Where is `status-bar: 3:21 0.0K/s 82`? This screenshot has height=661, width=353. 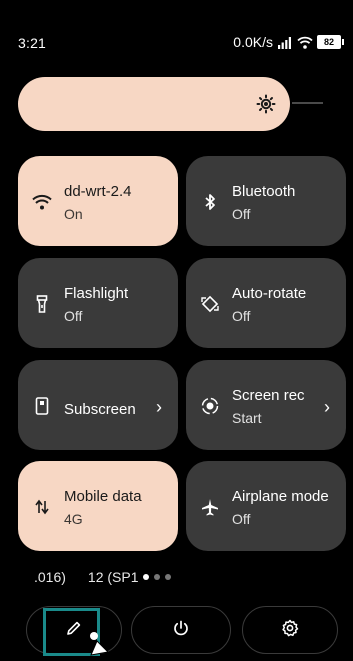 status-bar: 3:21 0.0K/s 82 is located at coordinates (176, 35).